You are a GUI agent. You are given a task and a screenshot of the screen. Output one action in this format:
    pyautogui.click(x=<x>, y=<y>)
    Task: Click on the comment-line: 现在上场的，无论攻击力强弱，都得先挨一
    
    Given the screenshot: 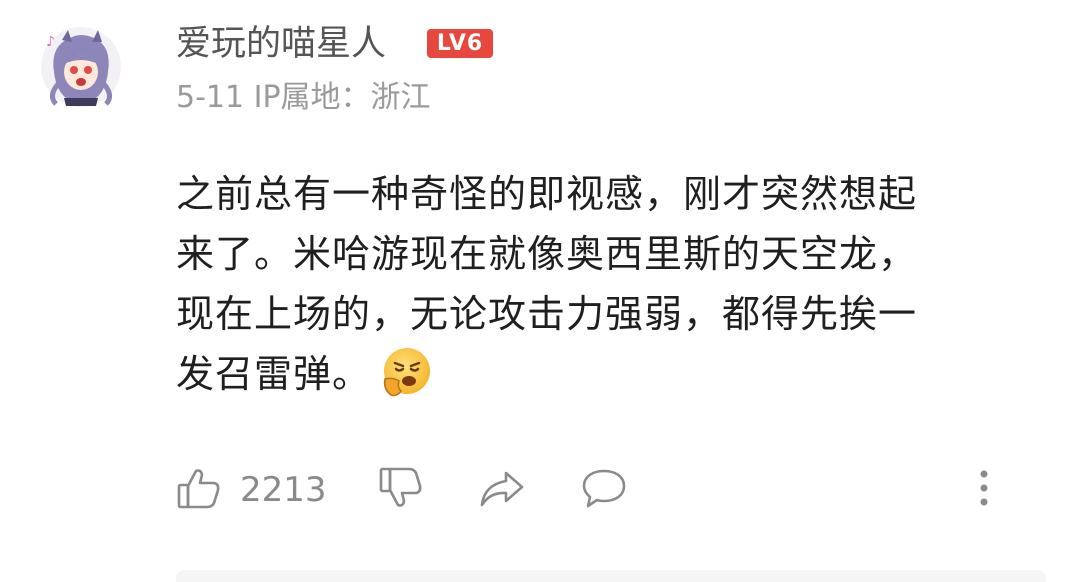 What is the action you would take?
    pyautogui.click(x=547, y=314)
    